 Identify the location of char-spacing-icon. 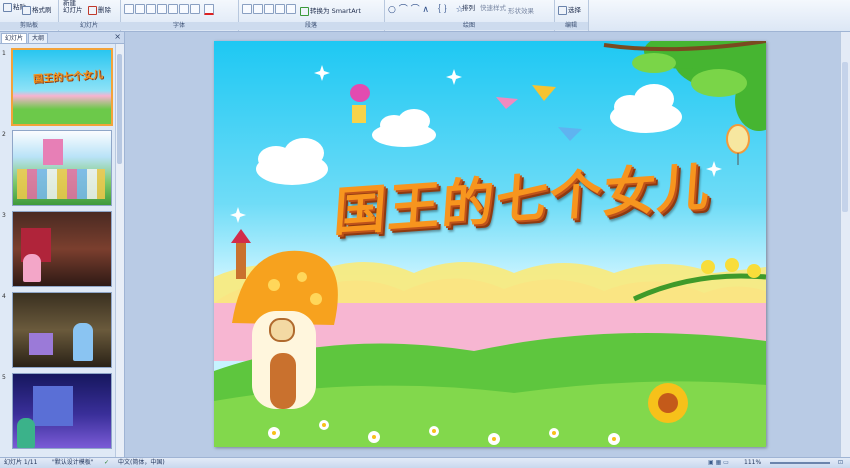
(184, 9).